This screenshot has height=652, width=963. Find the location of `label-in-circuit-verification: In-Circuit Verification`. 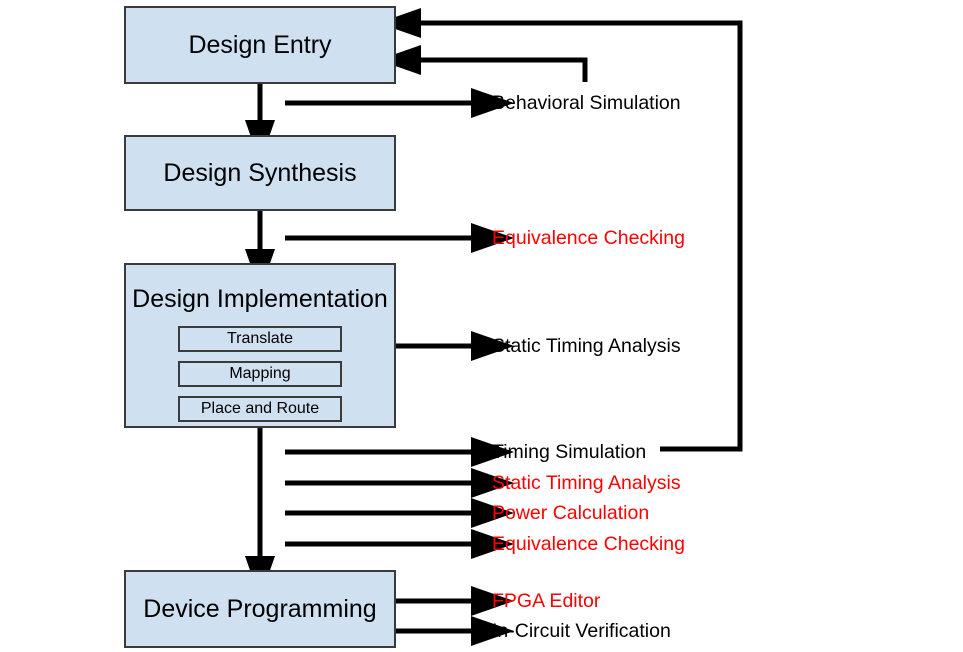

label-in-circuit-verification: In-Circuit Verification is located at coordinates (581, 631).